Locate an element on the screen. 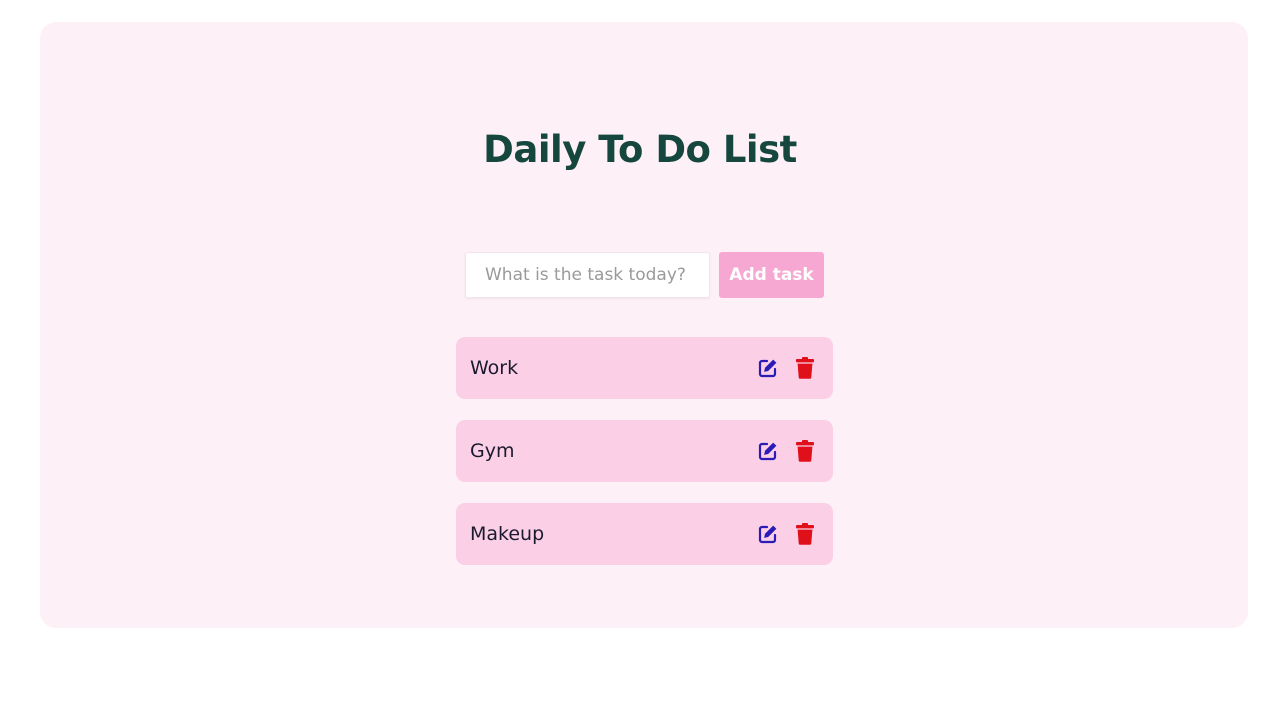 The height and width of the screenshot is (720, 1280). task-item: Work is located at coordinates (644, 368).